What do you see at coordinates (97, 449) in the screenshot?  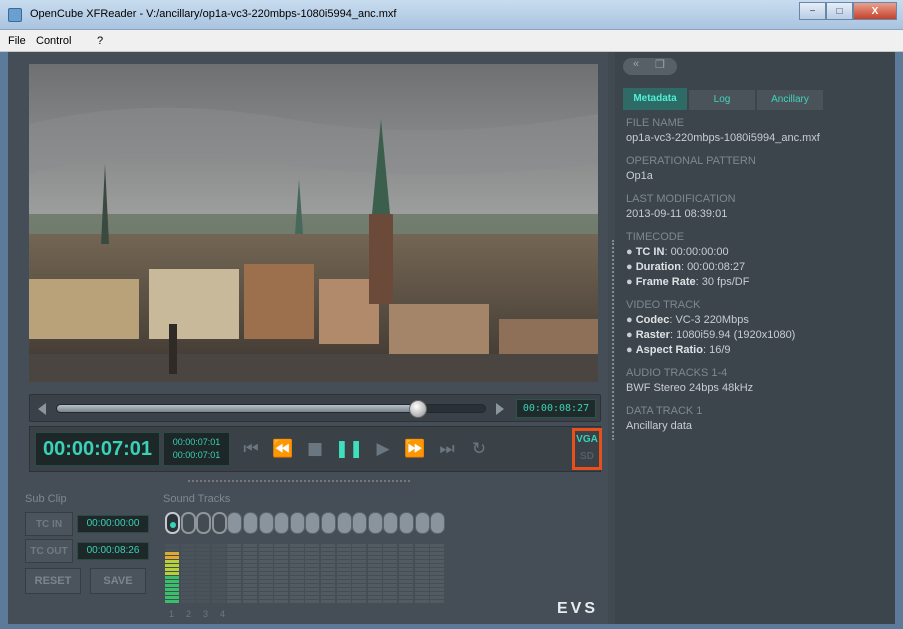 I see `current-timecode: 00:00:07:01` at bounding box center [97, 449].